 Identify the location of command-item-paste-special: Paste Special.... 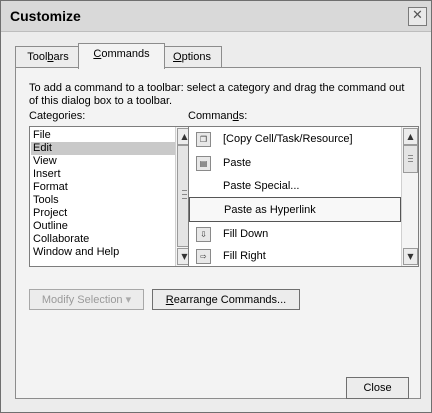
(295, 186).